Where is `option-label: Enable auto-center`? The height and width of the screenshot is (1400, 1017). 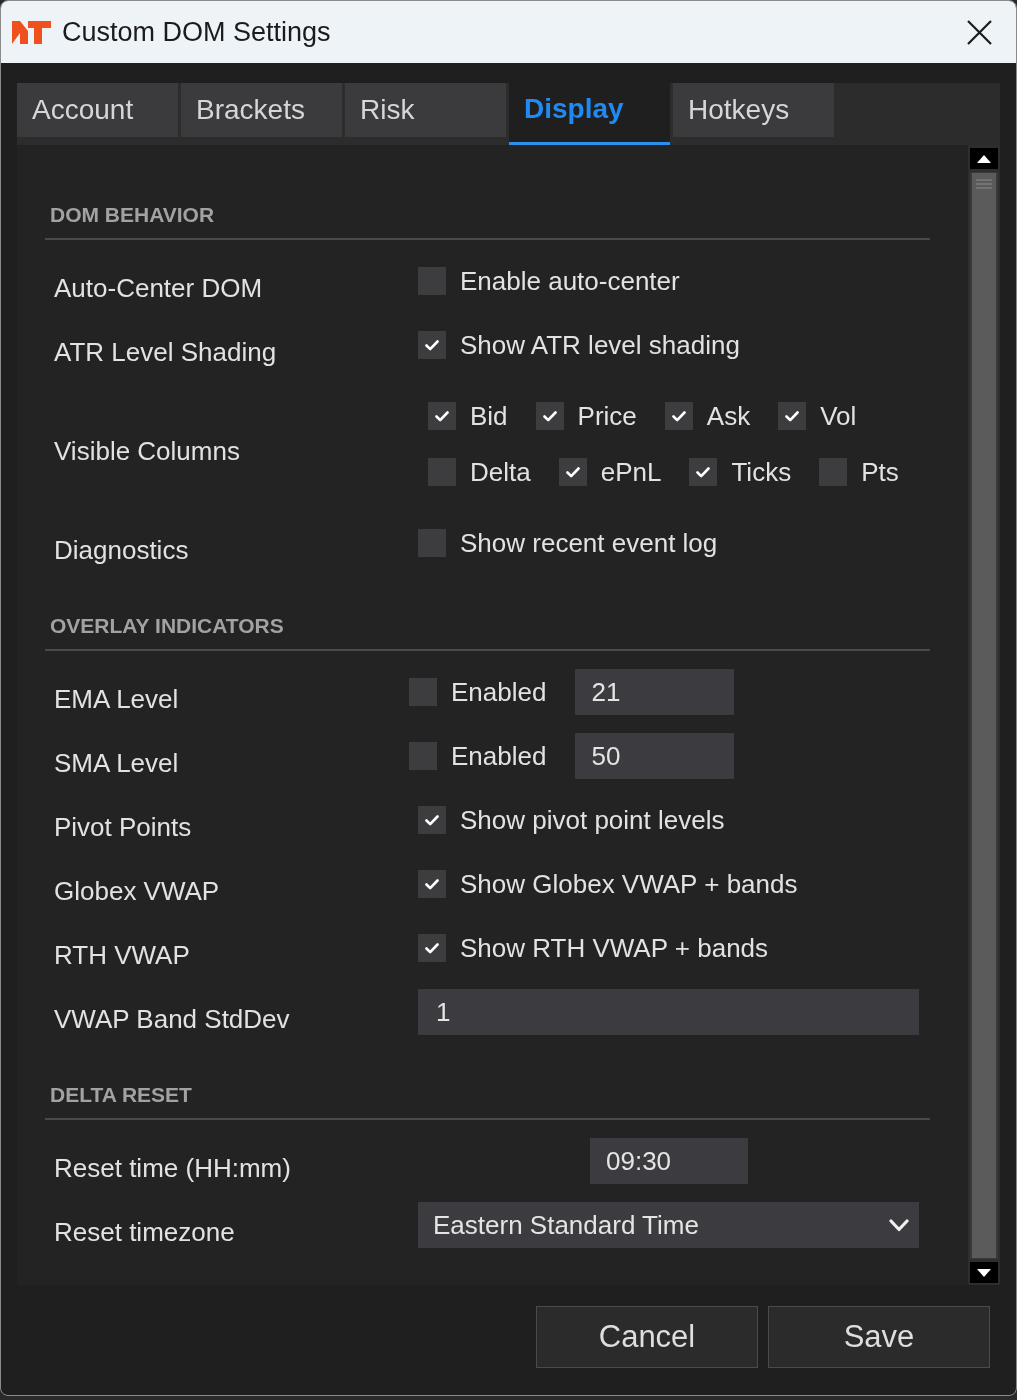 option-label: Enable auto-center is located at coordinates (570, 281).